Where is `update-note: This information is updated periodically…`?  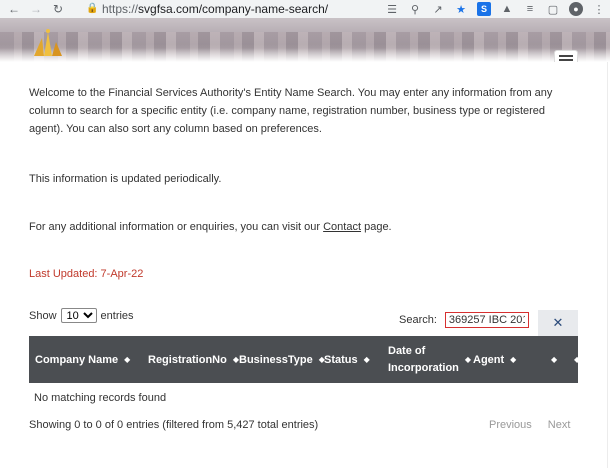 update-note: This information is updated periodically… is located at coordinates (125, 179).